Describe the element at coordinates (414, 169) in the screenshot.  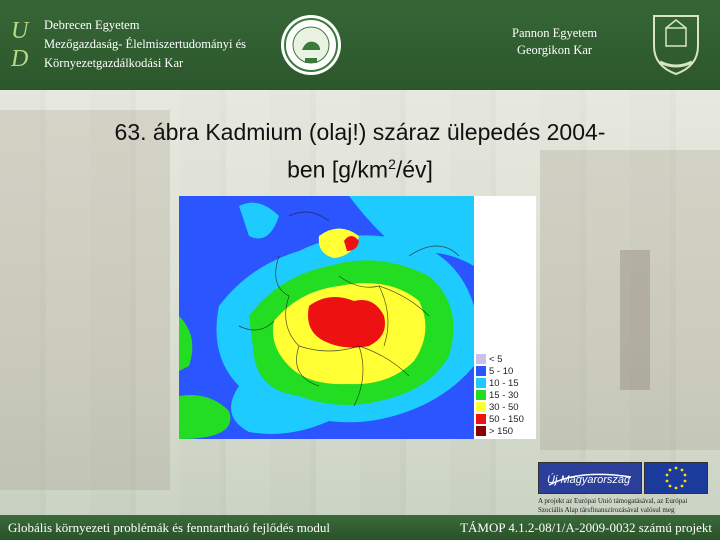
I see `title-line2-suffix: /év]` at that location.